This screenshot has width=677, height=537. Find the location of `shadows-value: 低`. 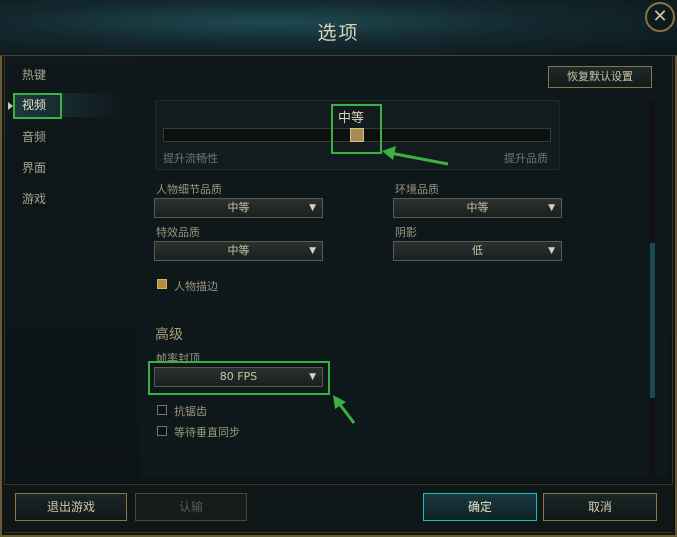

shadows-value: 低 is located at coordinates (477, 250).